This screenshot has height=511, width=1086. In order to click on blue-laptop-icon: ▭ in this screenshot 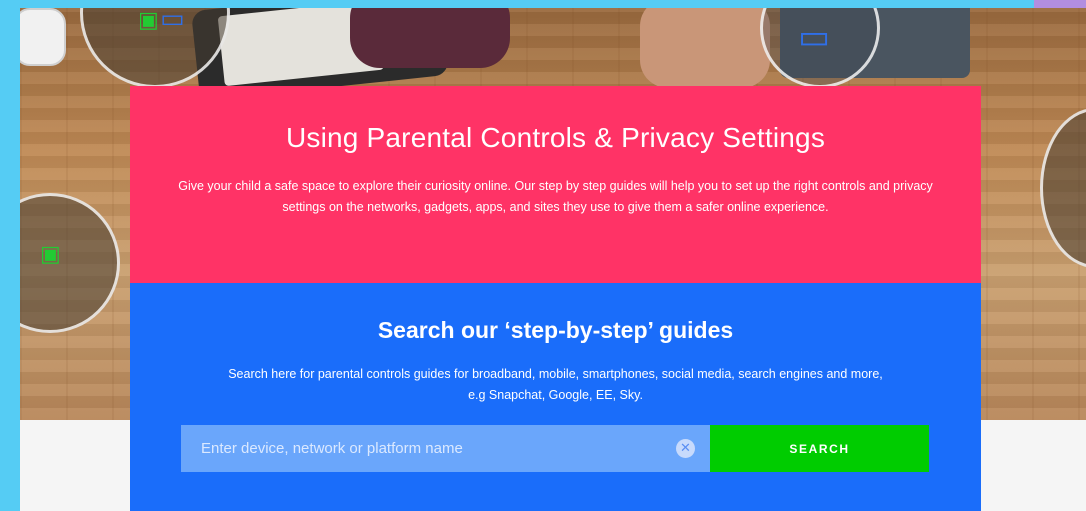, I will do `click(814, 37)`.